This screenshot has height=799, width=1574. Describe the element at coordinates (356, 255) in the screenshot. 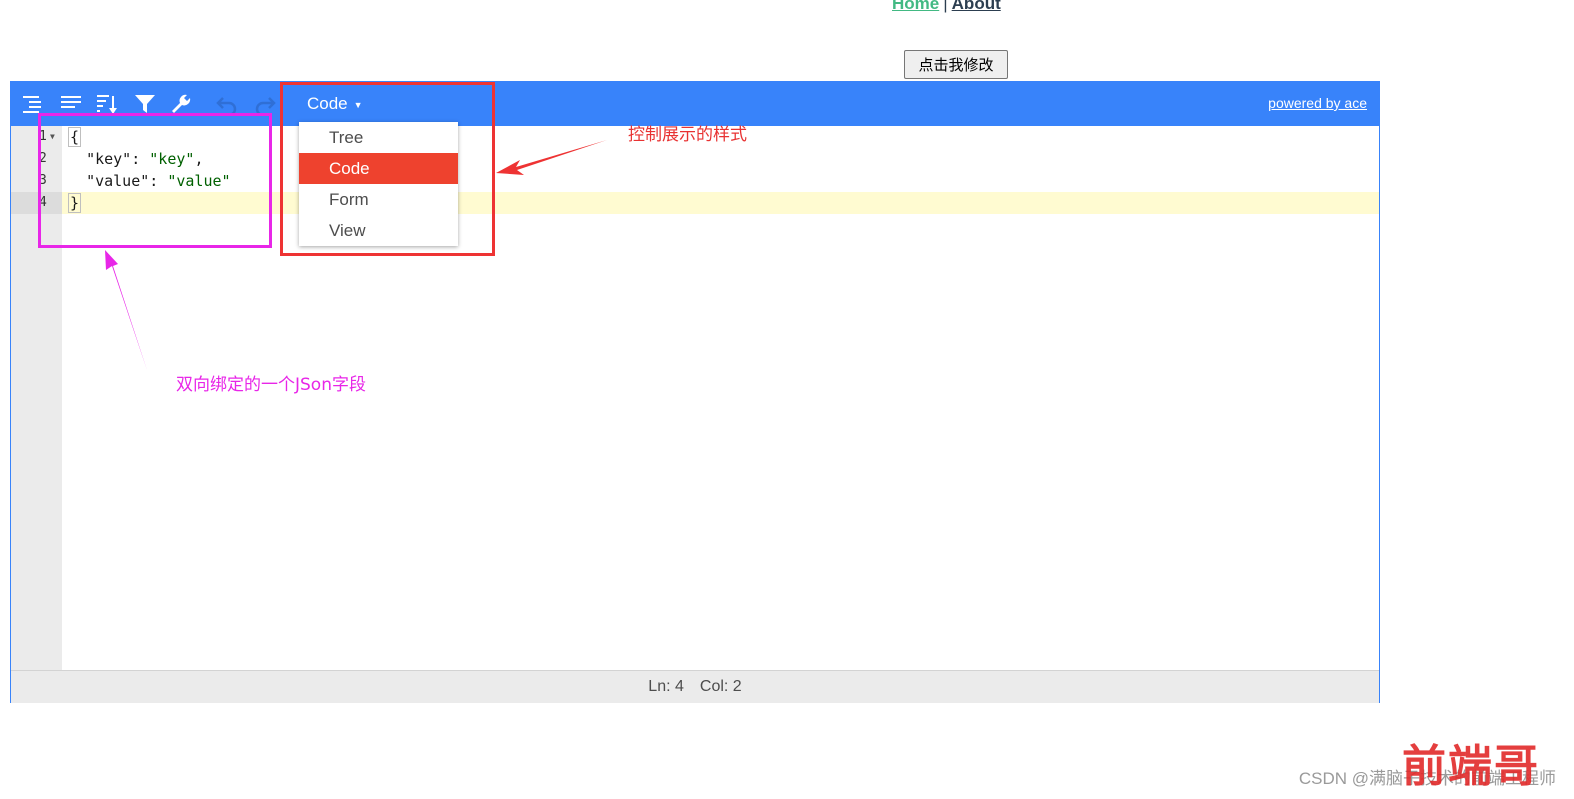

I see `annotation-arrows` at that location.